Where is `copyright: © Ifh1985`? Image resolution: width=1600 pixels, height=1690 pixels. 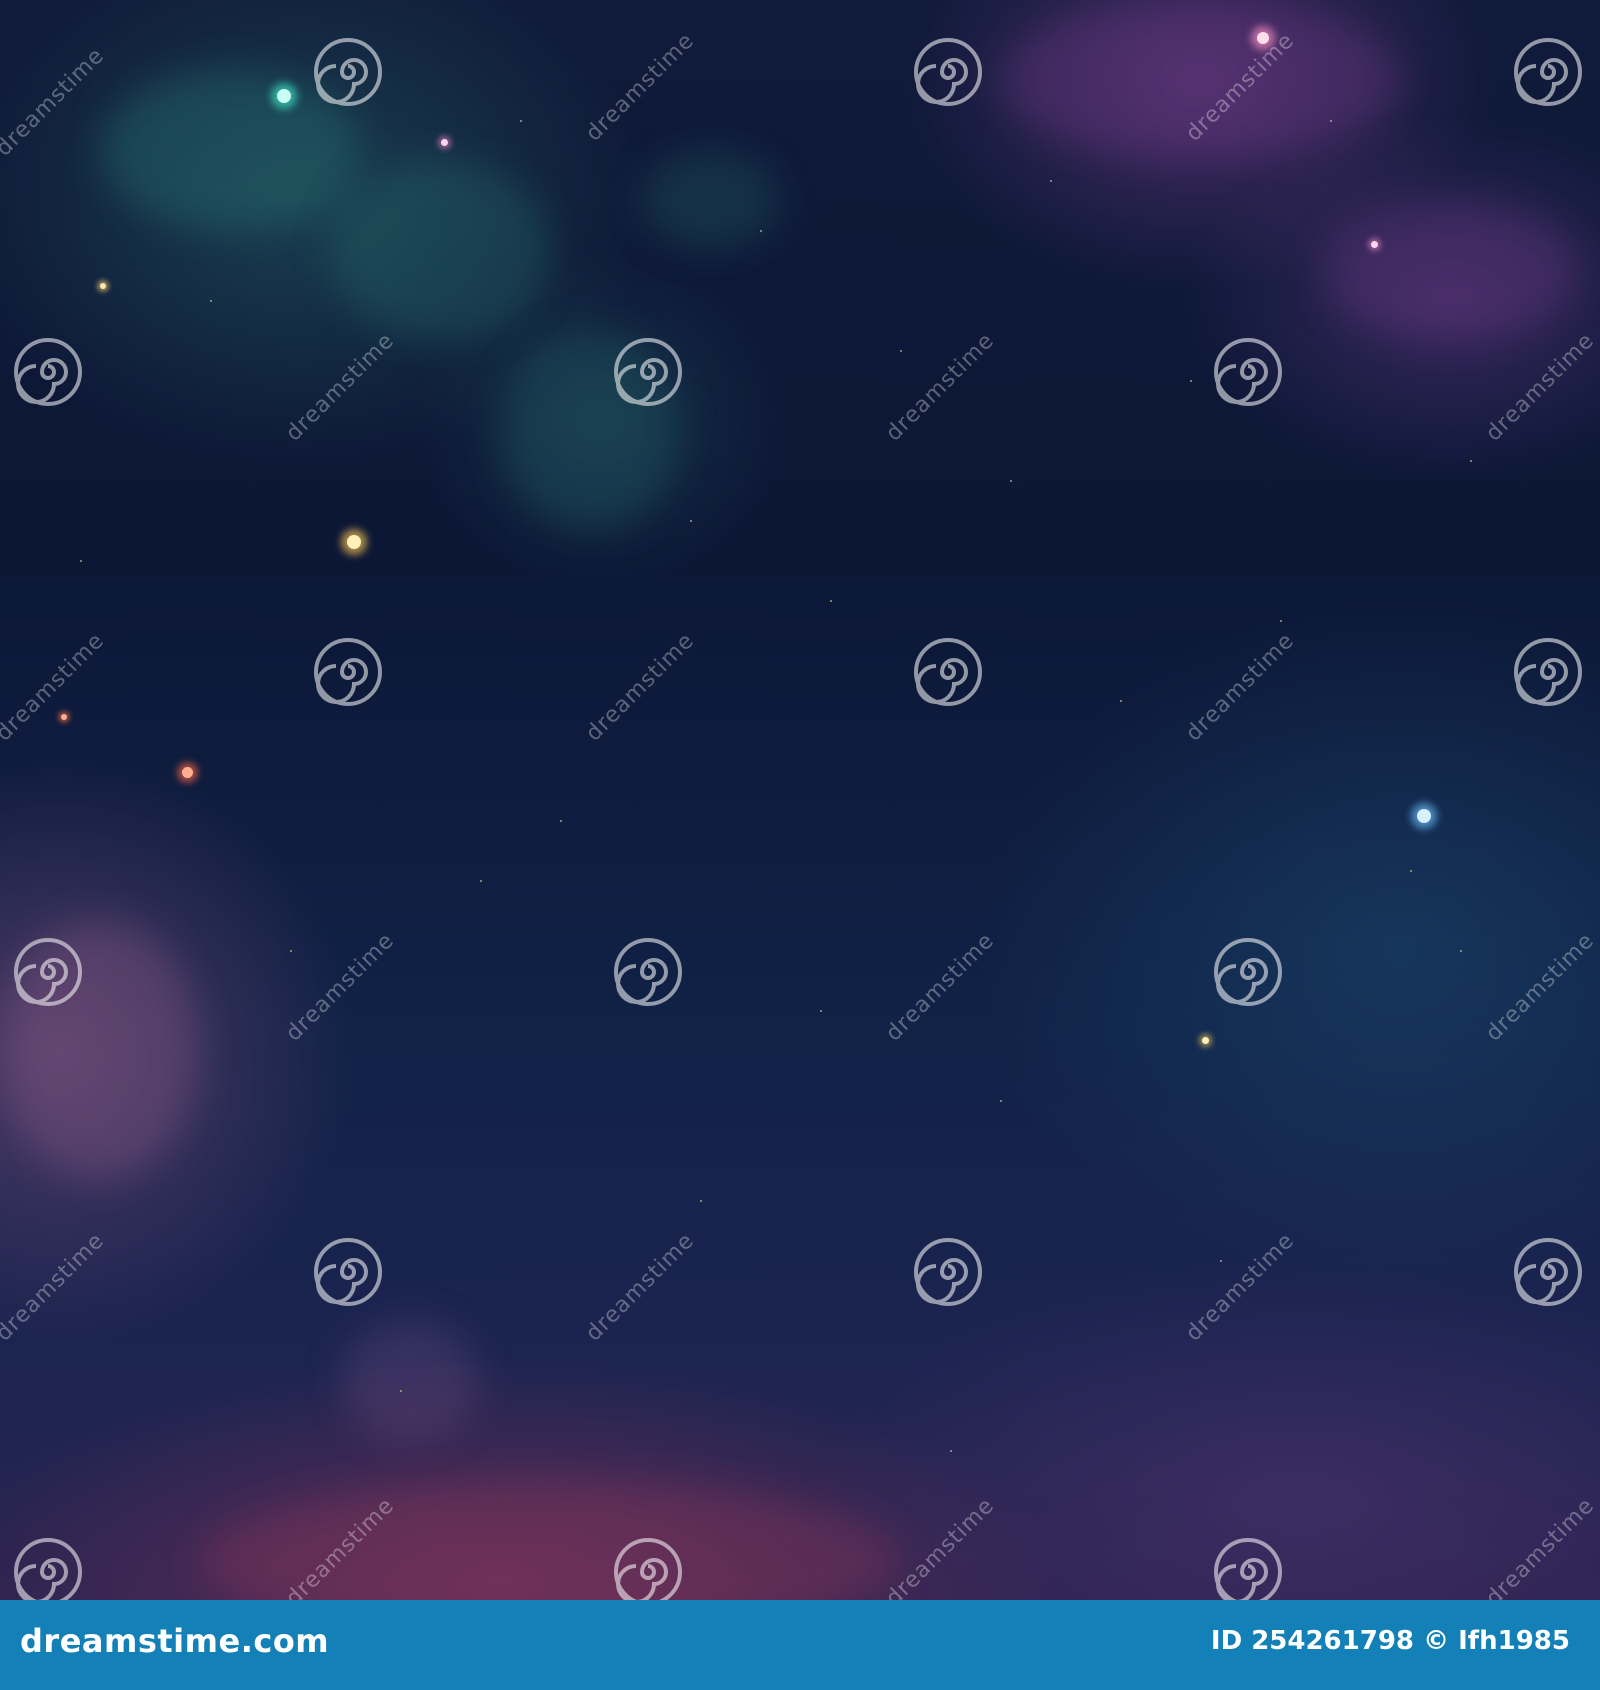
copyright: © Ifh1985 is located at coordinates (1496, 1641).